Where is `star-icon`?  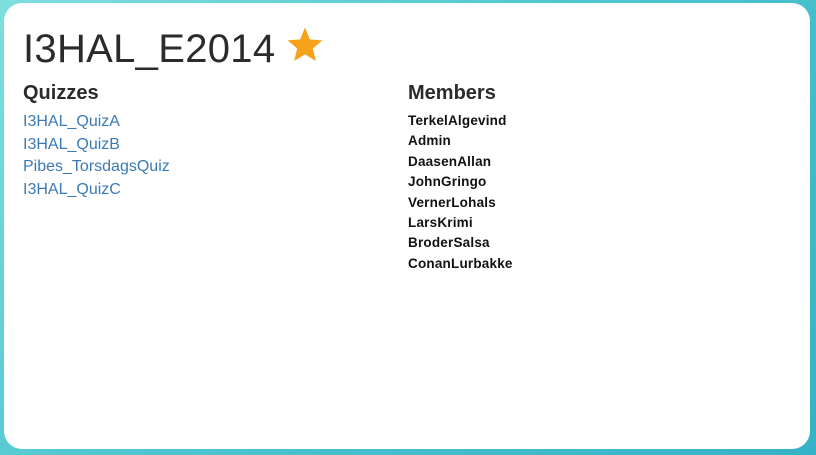
star-icon is located at coordinates (305, 45).